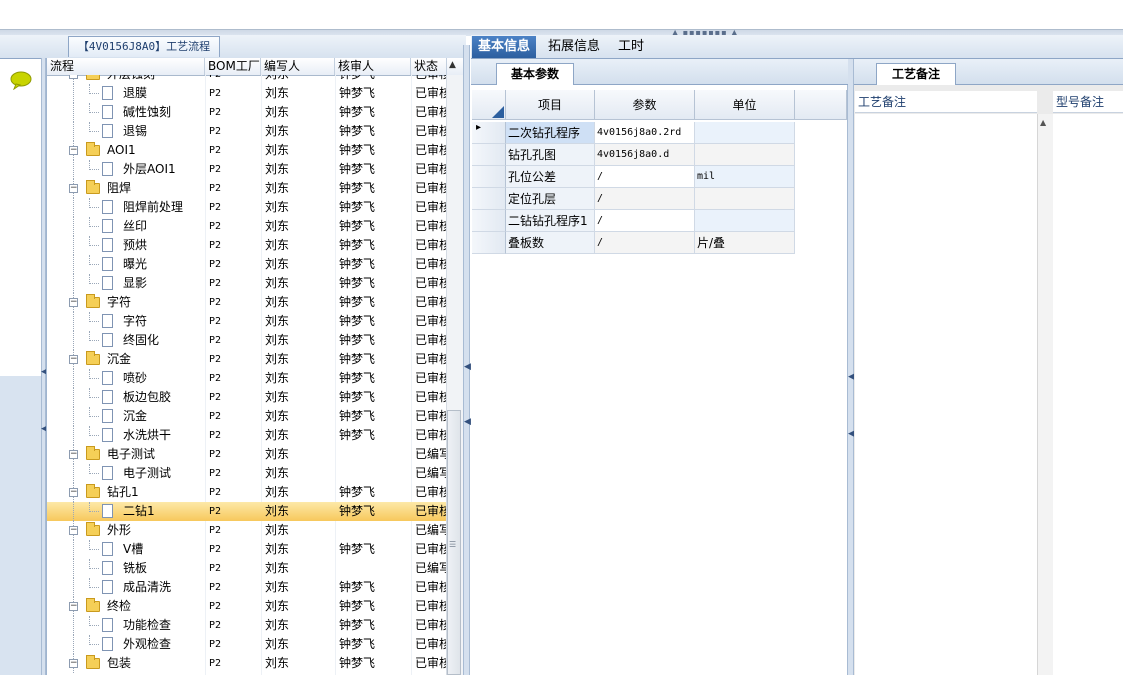  I want to click on tree-node-label: 包装, so click(152, 663).